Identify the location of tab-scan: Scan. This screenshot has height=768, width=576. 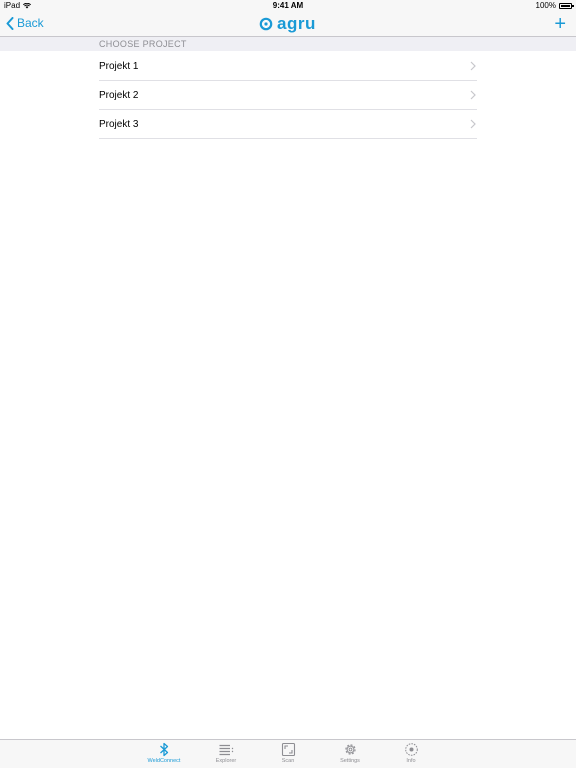
(288, 755).